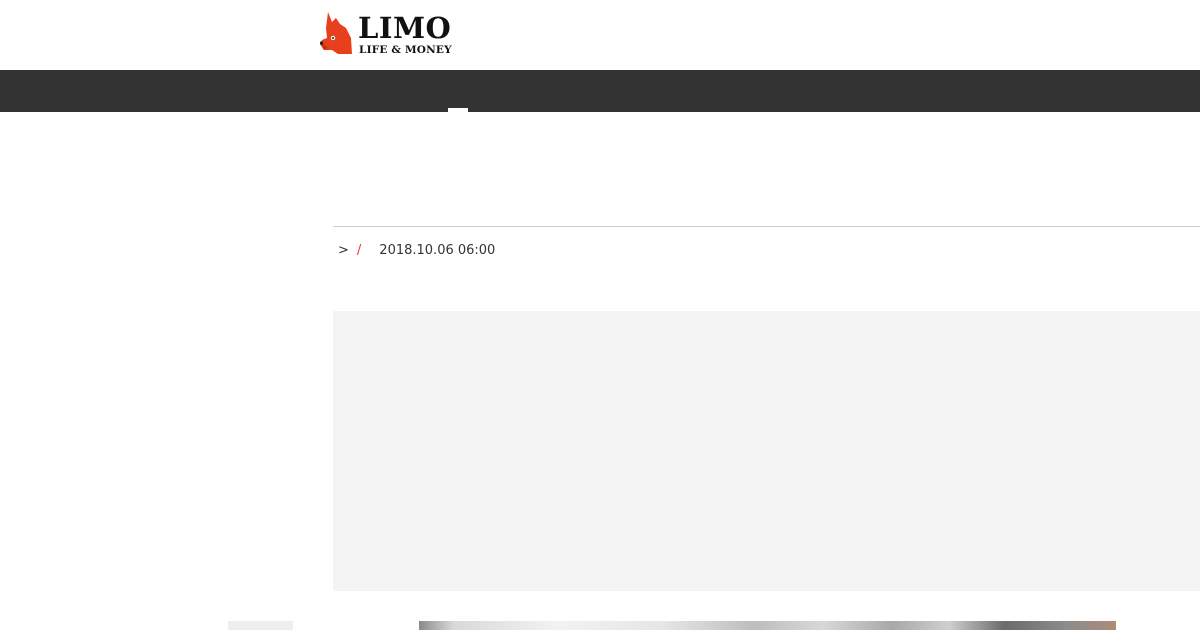 This screenshot has height=630, width=1200. I want to click on fox-logo-icon, so click(335, 33).